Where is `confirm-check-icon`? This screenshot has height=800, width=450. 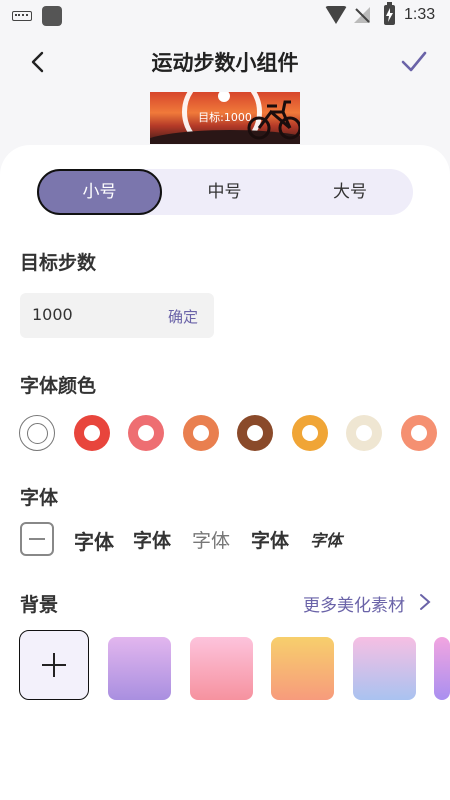
confirm-check-icon is located at coordinates (414, 62).